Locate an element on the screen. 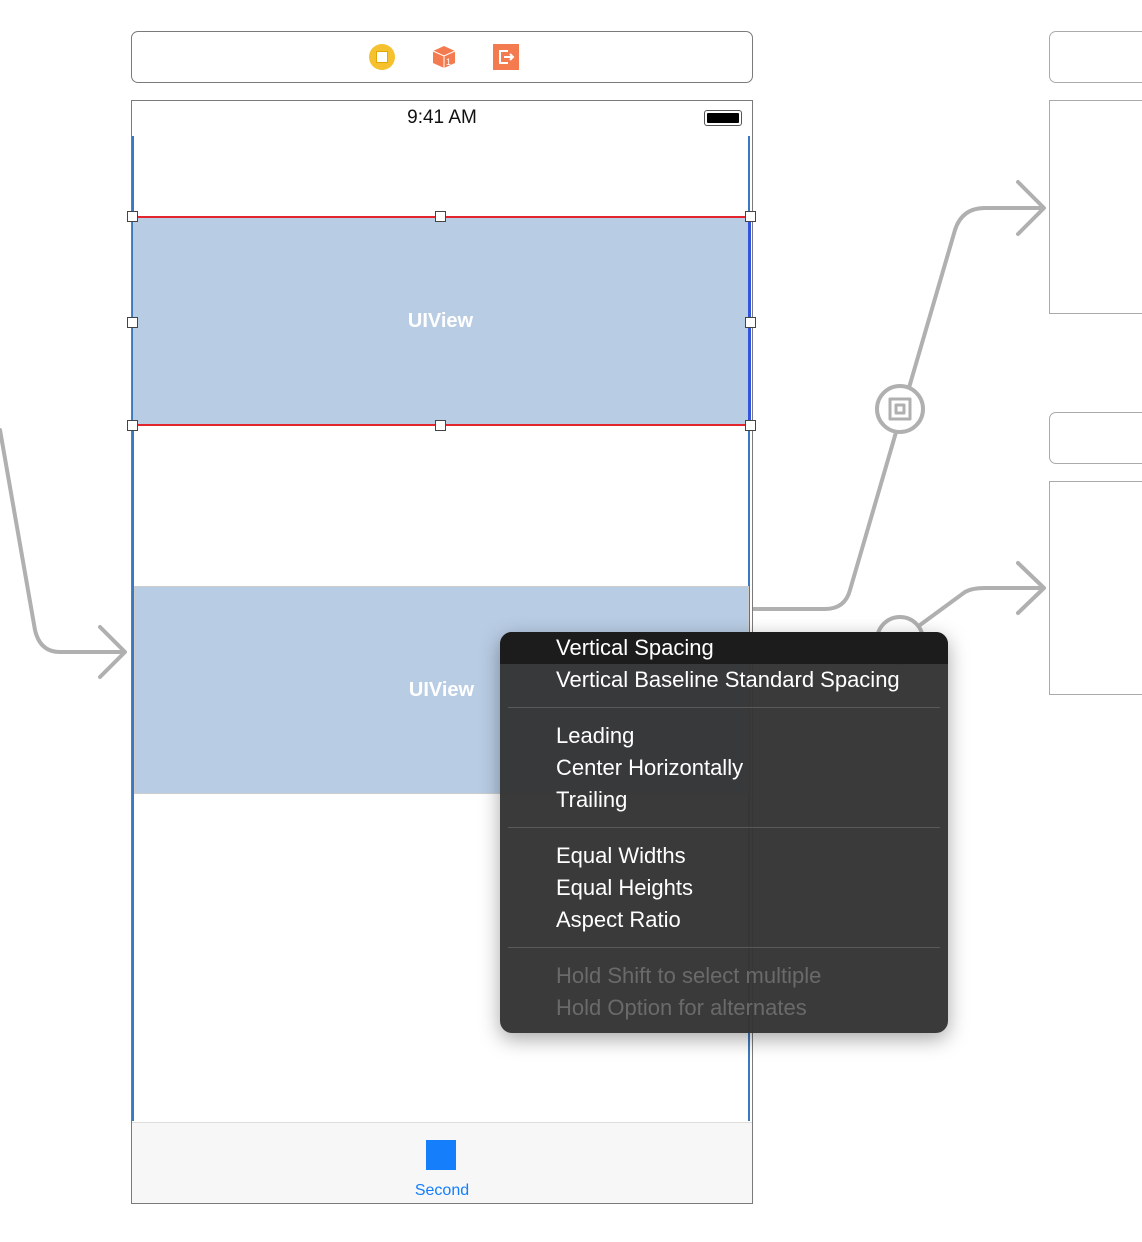 This screenshot has height=1242, width=1142. menu-item-trailing: Trailing is located at coordinates (724, 800).